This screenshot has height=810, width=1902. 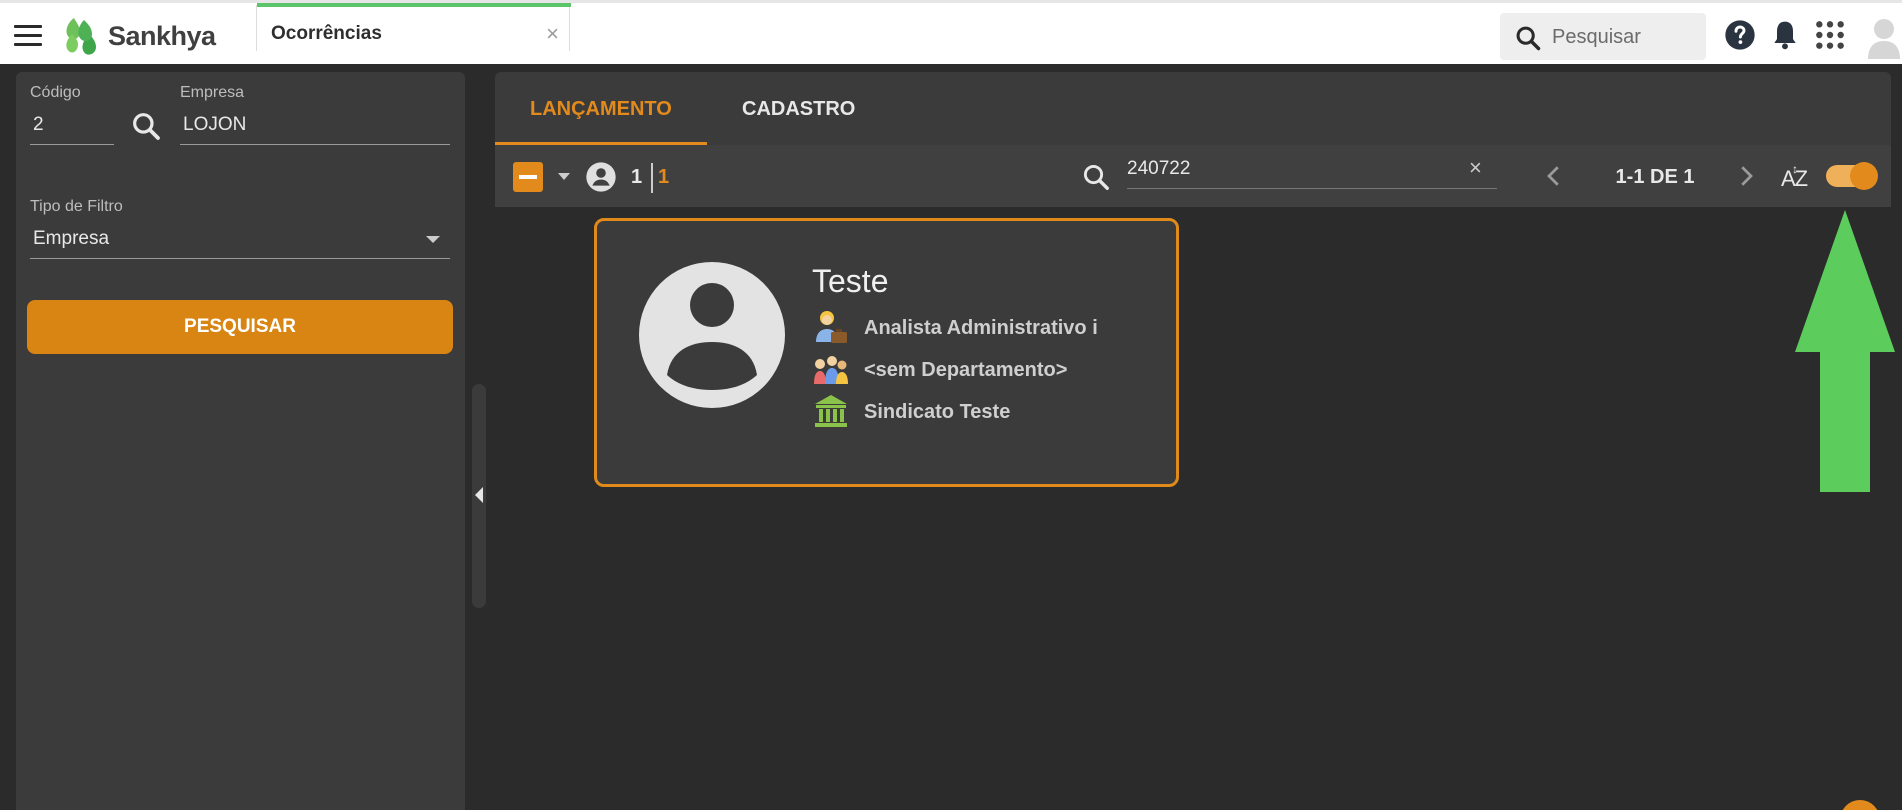 What do you see at coordinates (146, 126) in the screenshot?
I see `codigo-search-icon` at bounding box center [146, 126].